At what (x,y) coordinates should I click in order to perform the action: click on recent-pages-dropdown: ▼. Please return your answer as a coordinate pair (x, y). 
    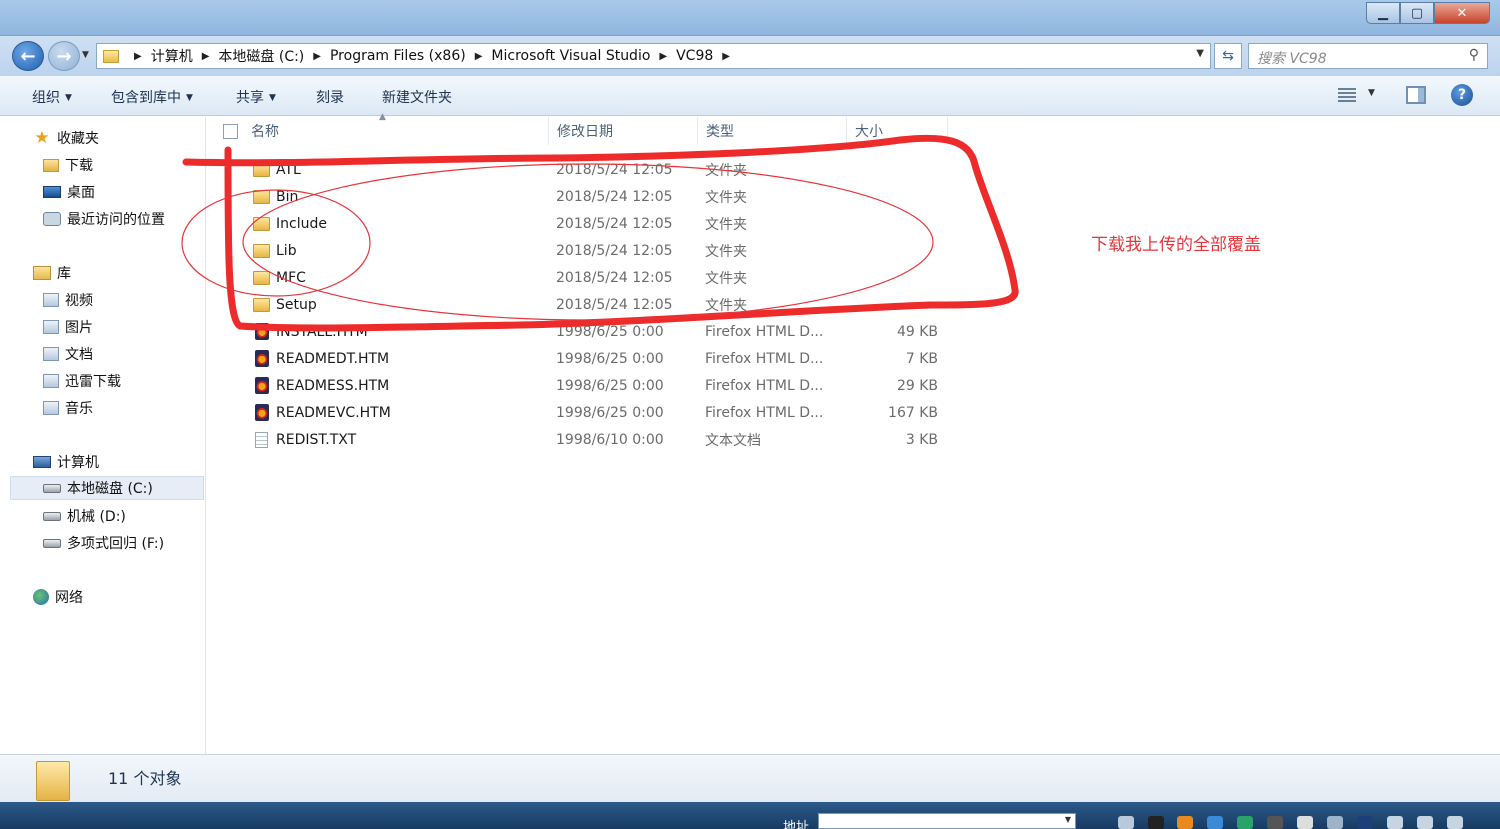
    Looking at the image, I should click on (85, 55).